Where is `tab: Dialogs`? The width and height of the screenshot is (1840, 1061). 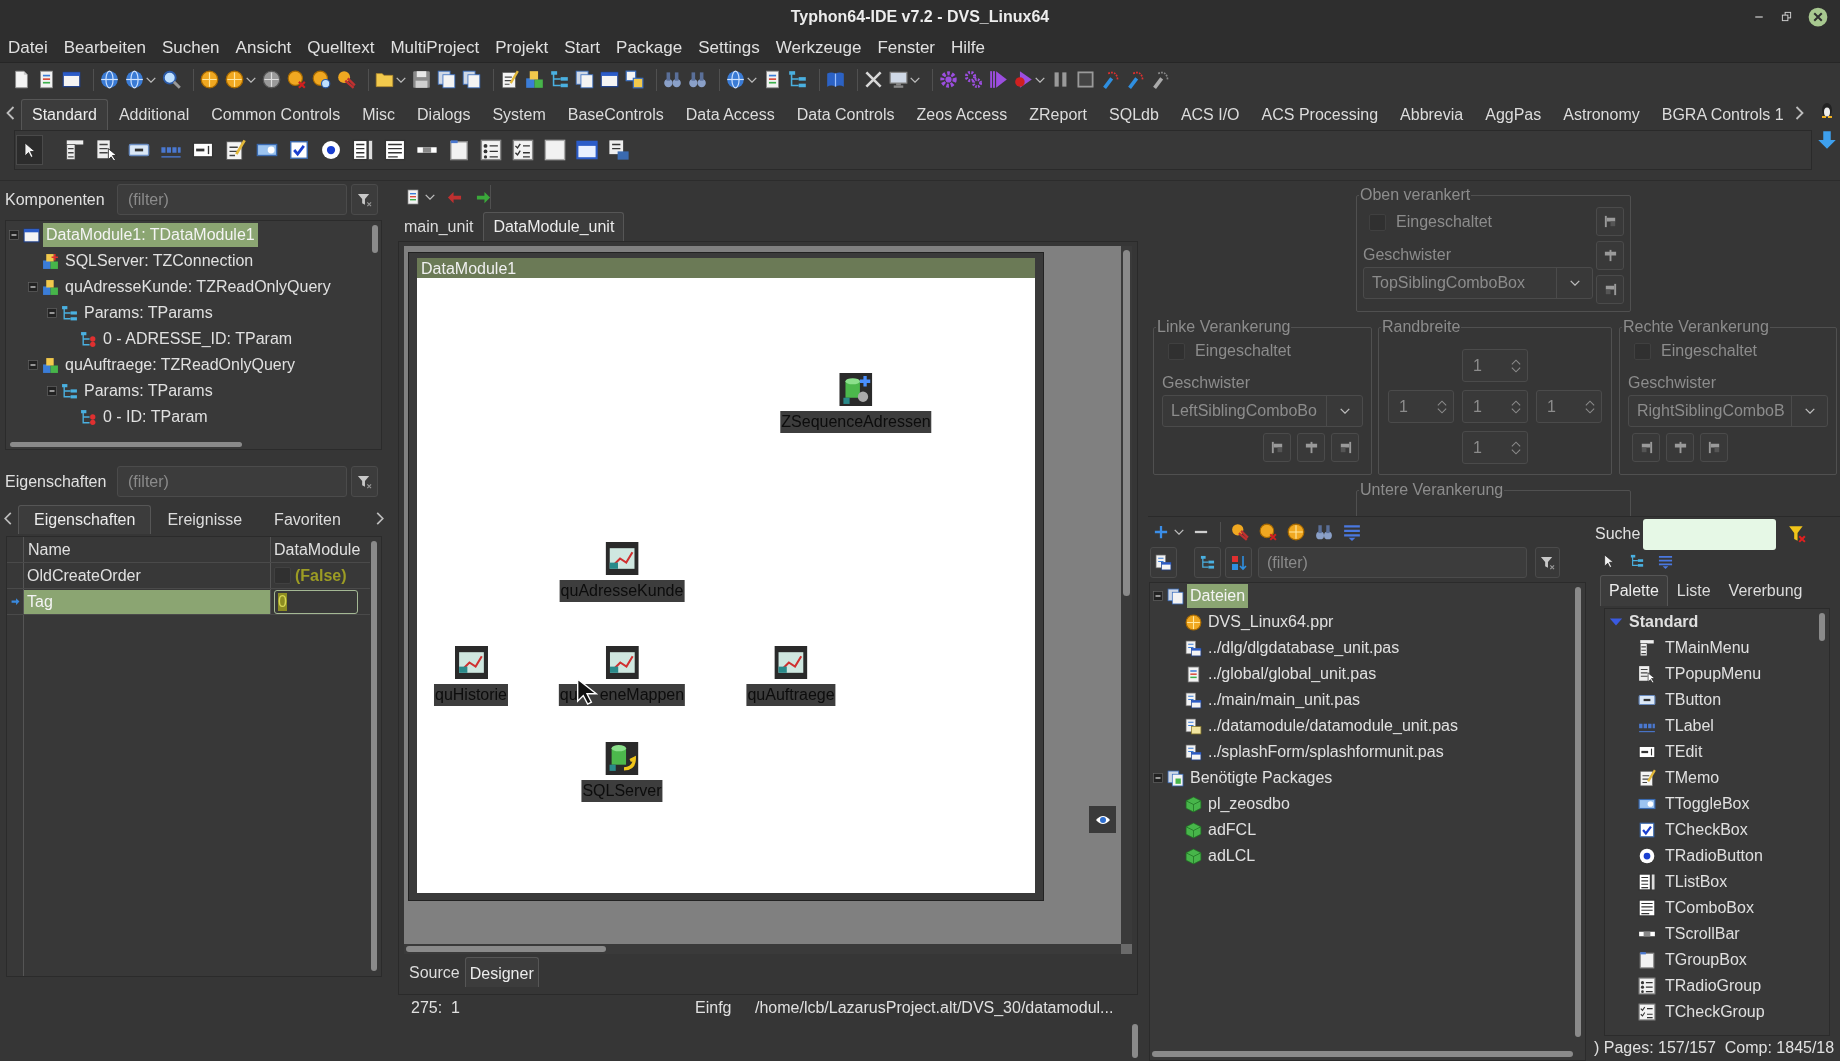 tab: Dialogs is located at coordinates (444, 114).